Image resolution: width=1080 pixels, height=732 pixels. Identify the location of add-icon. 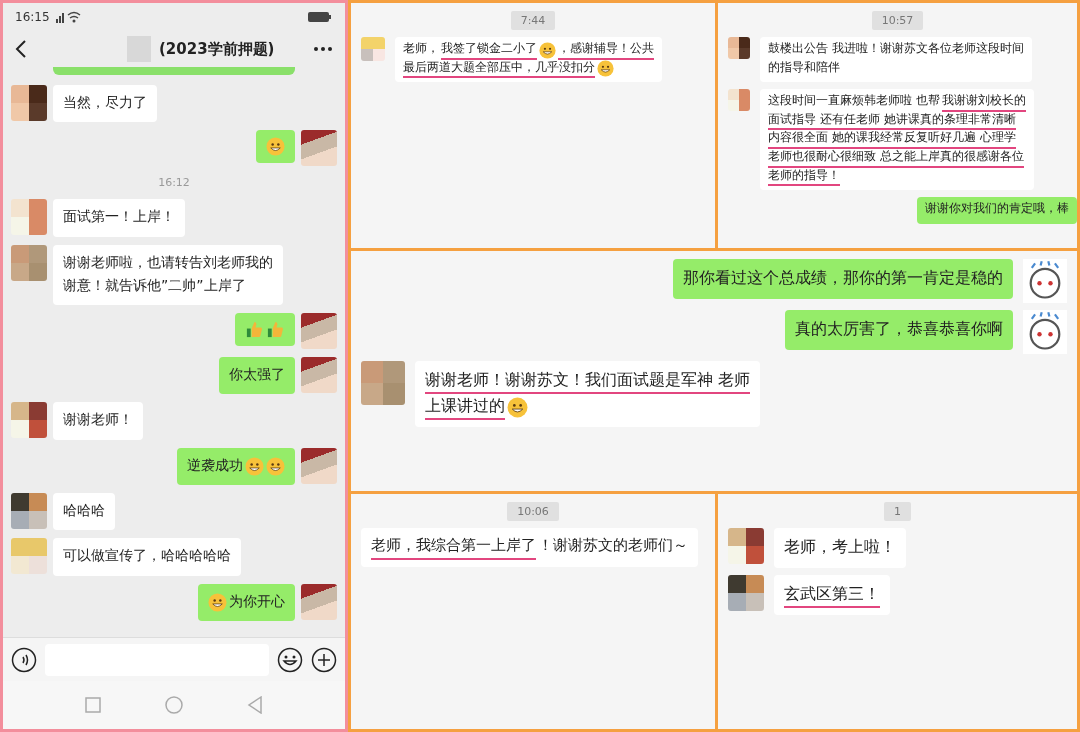
(324, 659).